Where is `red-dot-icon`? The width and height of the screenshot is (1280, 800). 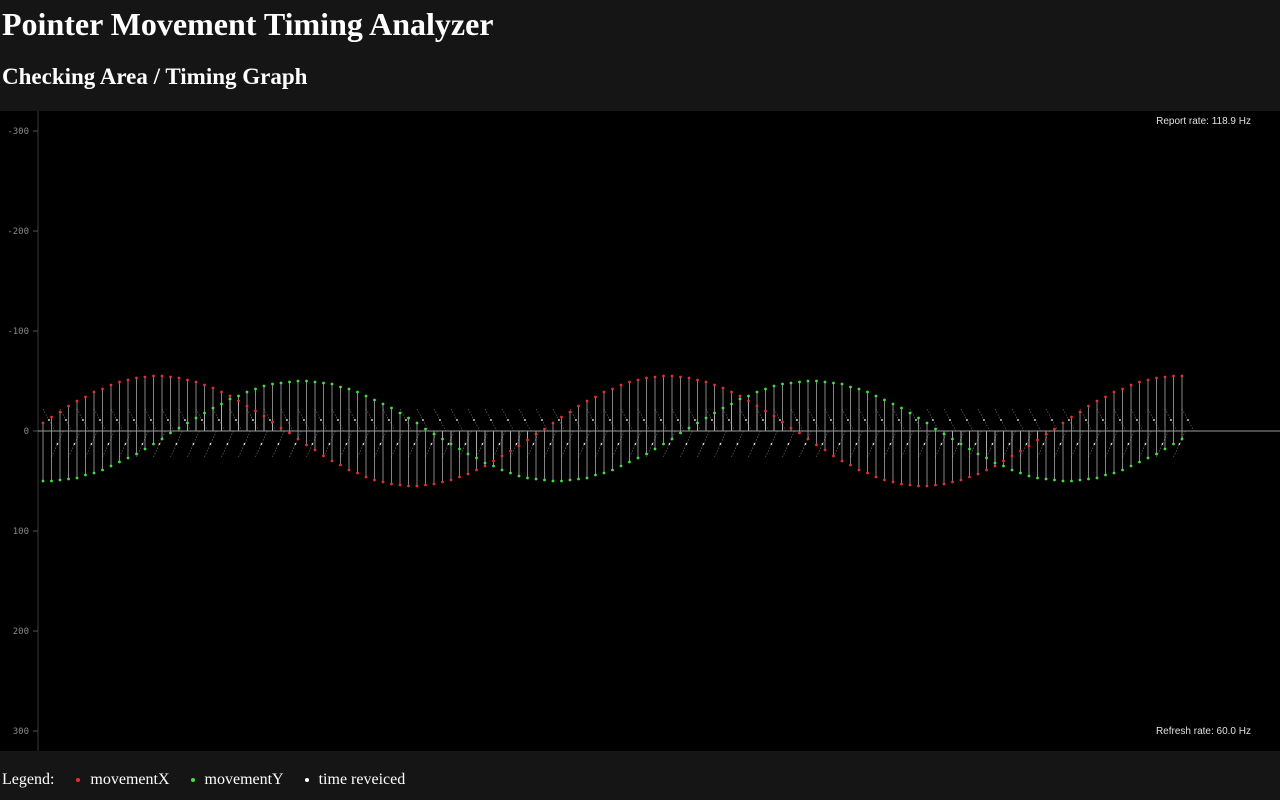 red-dot-icon is located at coordinates (78, 780).